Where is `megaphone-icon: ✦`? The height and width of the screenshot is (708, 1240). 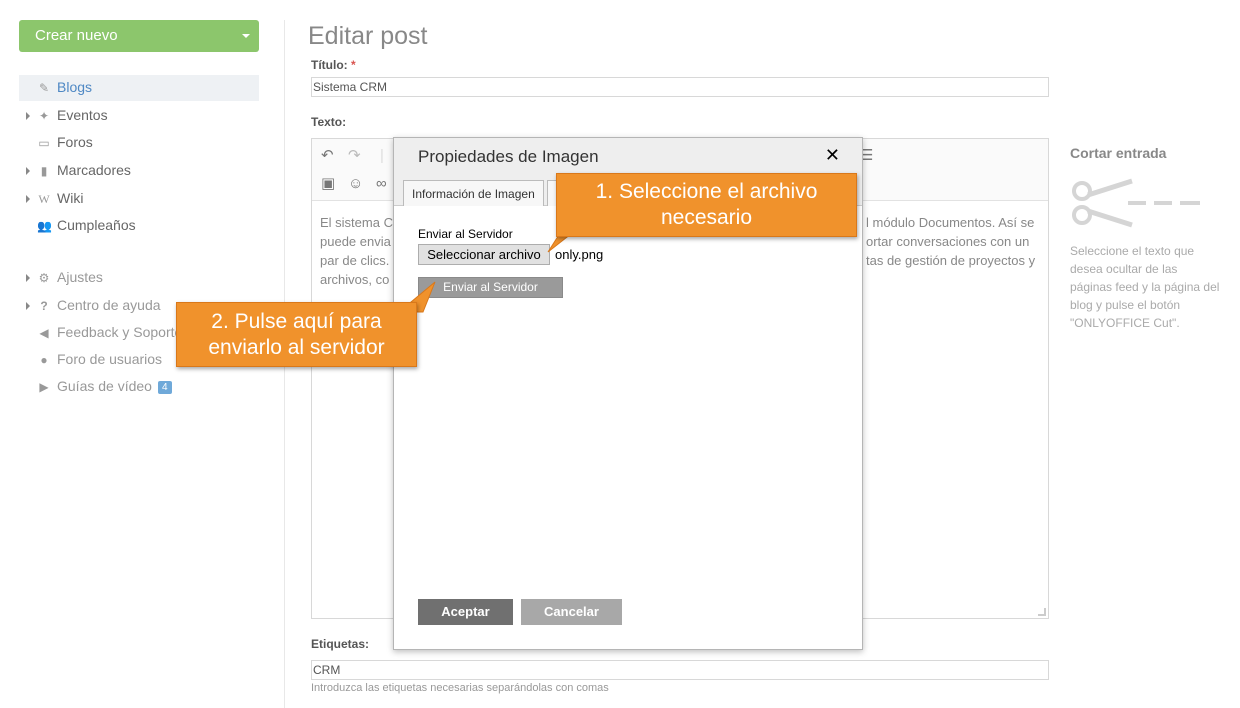 megaphone-icon: ✦ is located at coordinates (44, 116).